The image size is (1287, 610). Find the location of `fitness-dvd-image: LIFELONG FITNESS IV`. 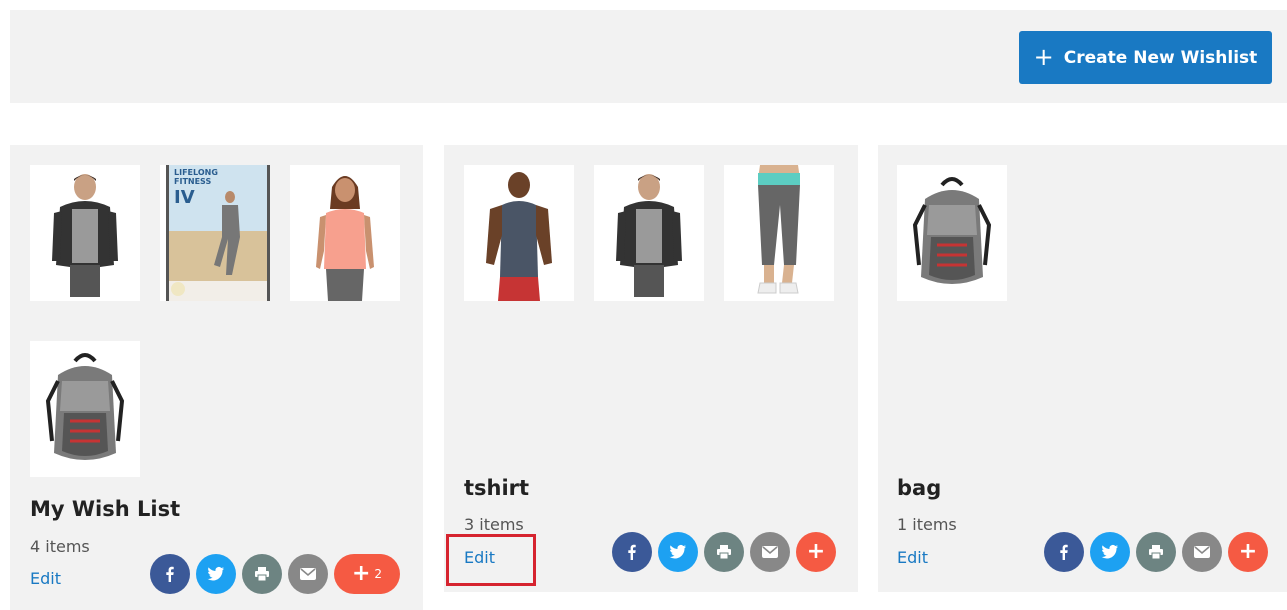

fitness-dvd-image: LIFELONG FITNESS IV is located at coordinates (218, 233).